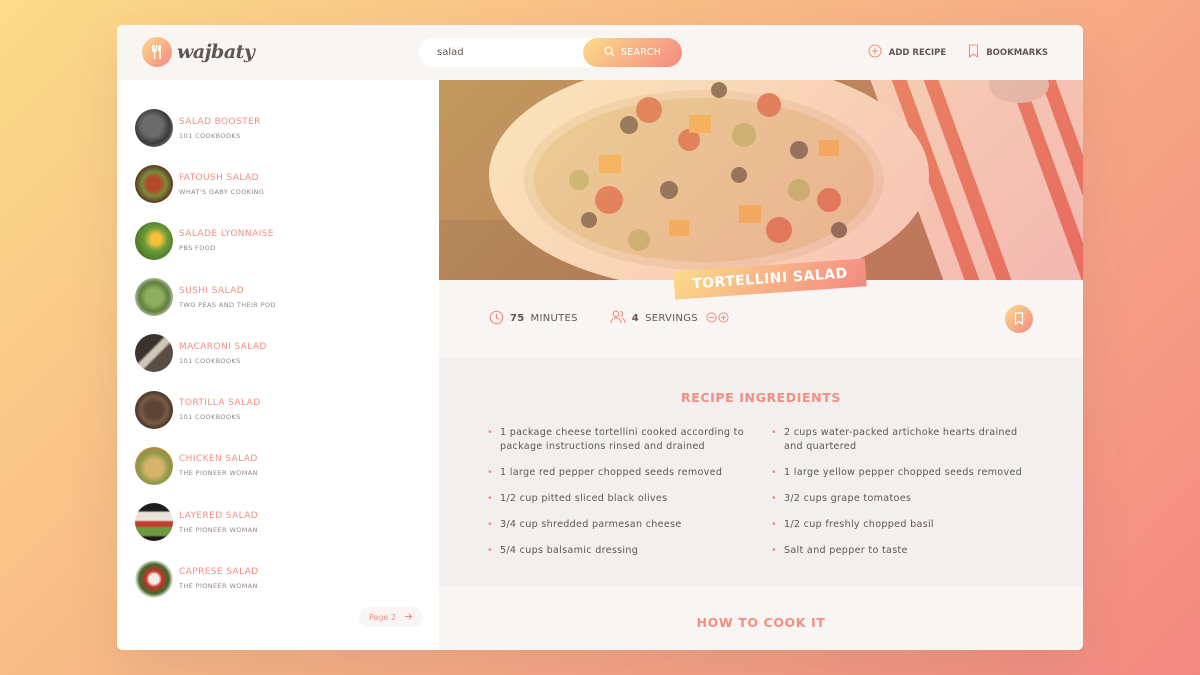 Image resolution: width=1200 pixels, height=675 pixels. I want to click on servings: 4 SERVINGS, so click(669, 318).